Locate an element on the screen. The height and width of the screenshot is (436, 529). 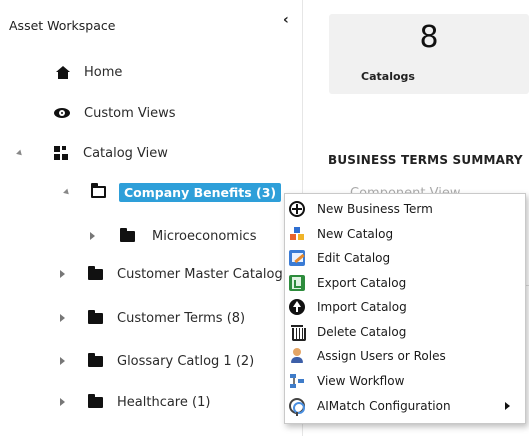
menu-item-label: Assign Users or Roles is located at coordinates (381, 356).